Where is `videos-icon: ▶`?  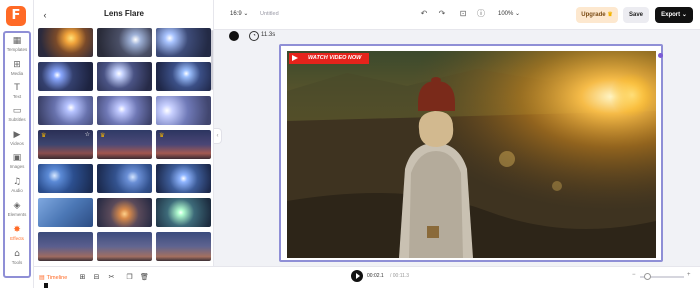
videos-icon: ▶ is located at coordinates (17, 135).